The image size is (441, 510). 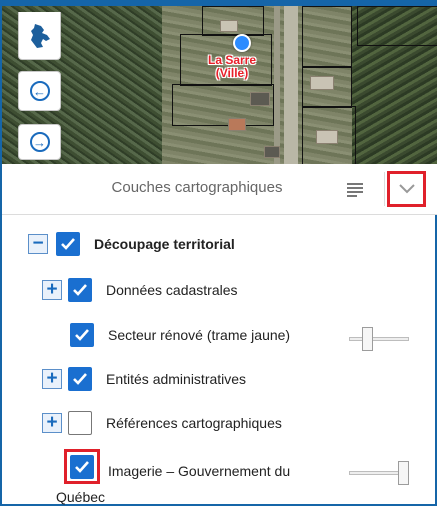 I want to click on arrow-left-icon: ←, so click(x=39, y=91).